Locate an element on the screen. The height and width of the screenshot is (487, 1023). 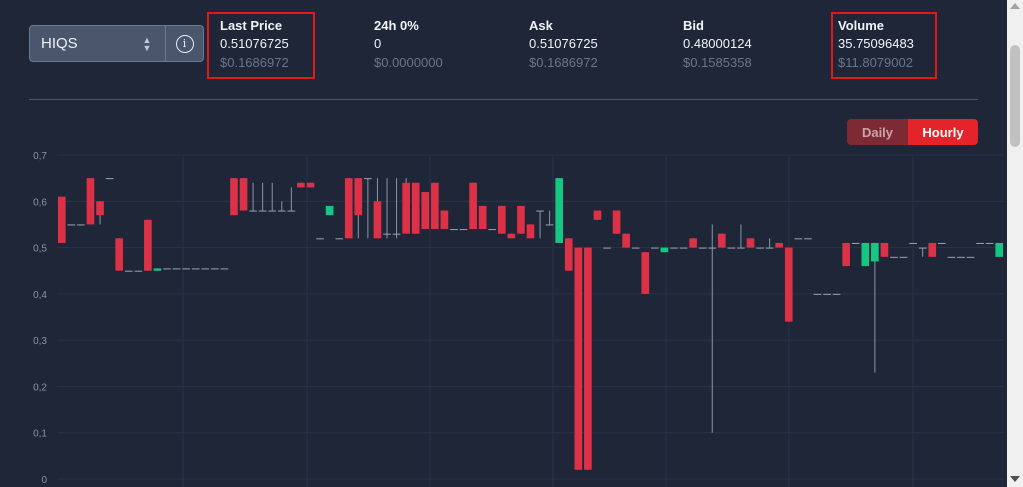
scrollbar-thumb is located at coordinates (1015, 96).